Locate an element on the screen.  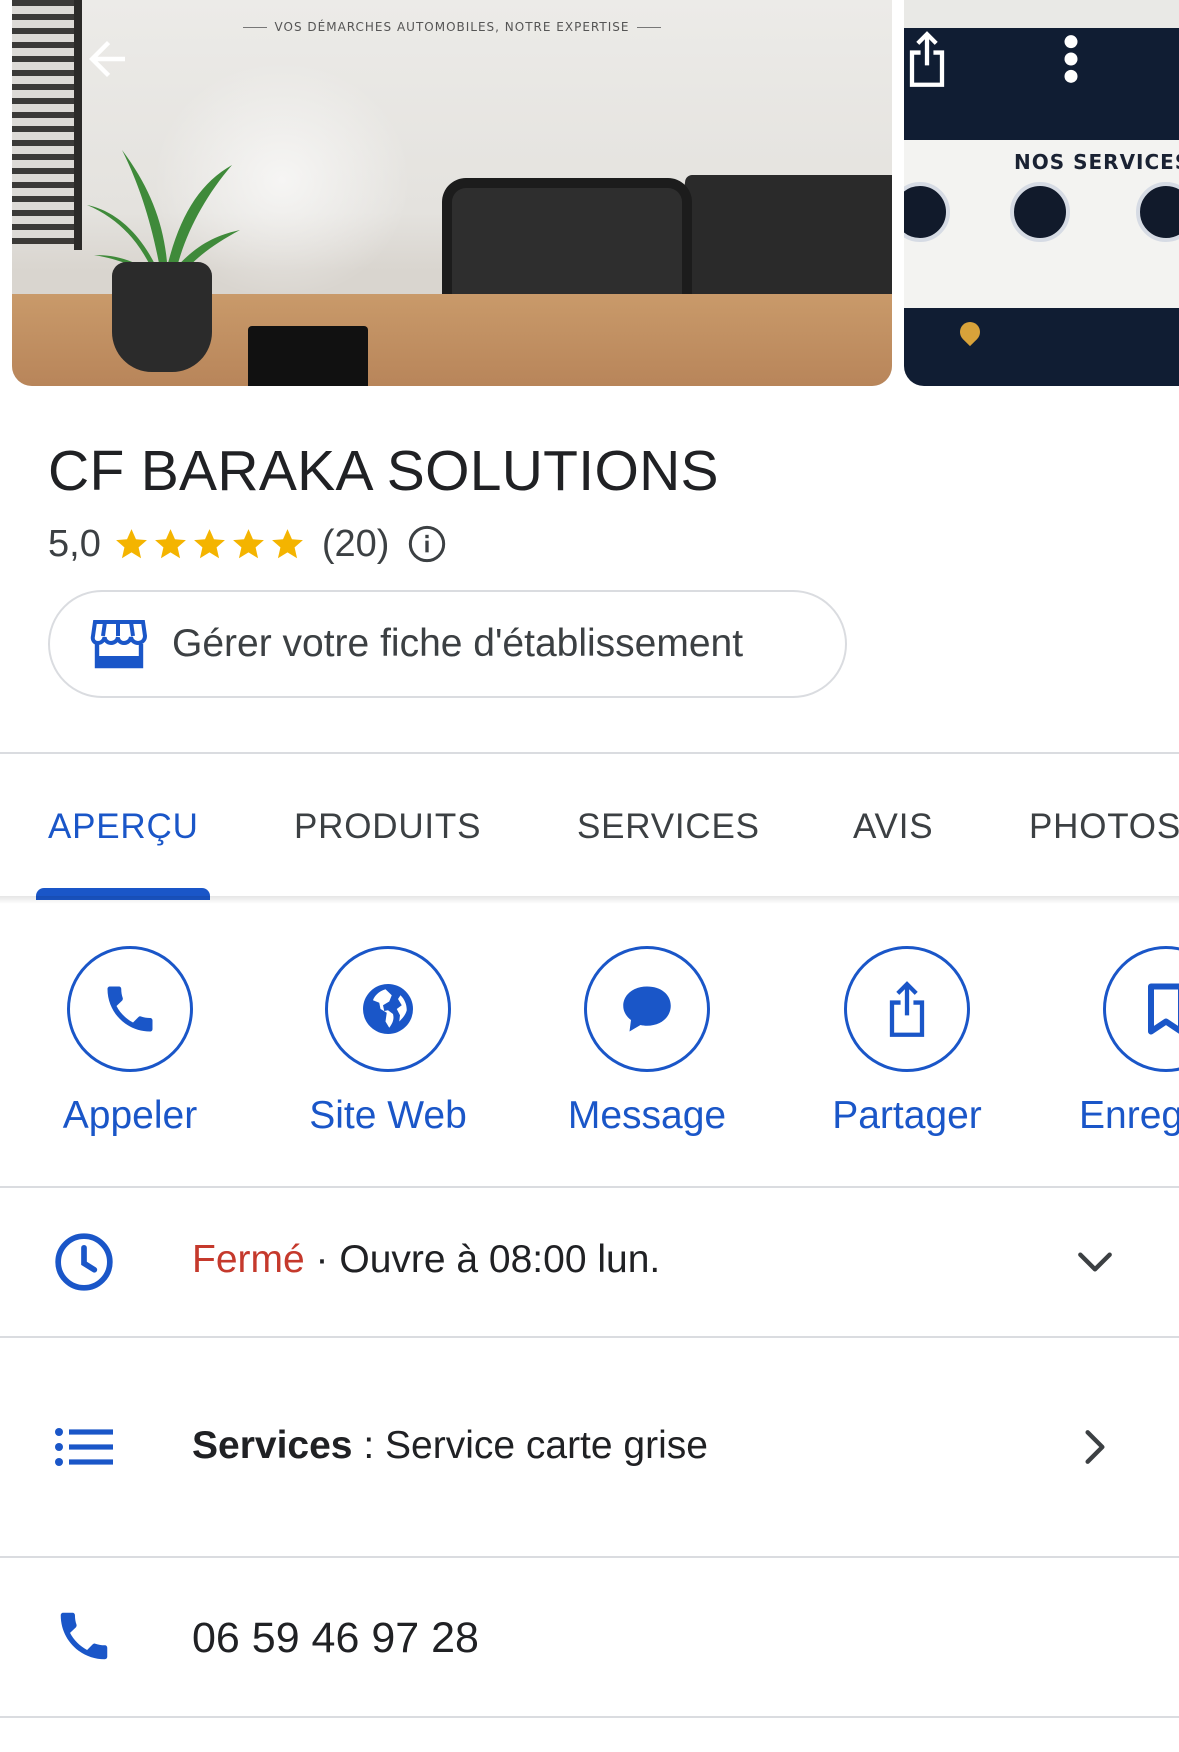
tab-bar: APERÇU PRODUITS SERVICES AVIS PHOTOS is located at coordinates (589, 827).